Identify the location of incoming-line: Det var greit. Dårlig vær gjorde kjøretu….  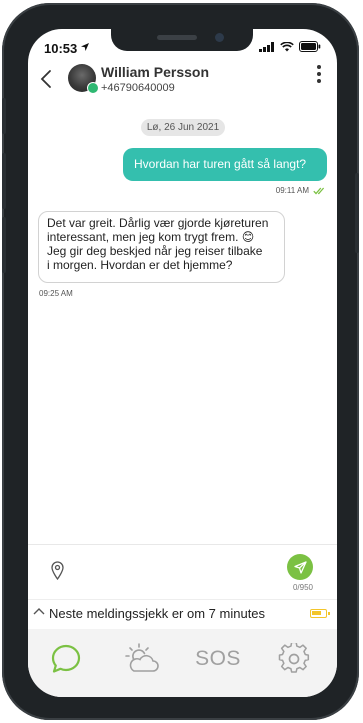
(158, 223).